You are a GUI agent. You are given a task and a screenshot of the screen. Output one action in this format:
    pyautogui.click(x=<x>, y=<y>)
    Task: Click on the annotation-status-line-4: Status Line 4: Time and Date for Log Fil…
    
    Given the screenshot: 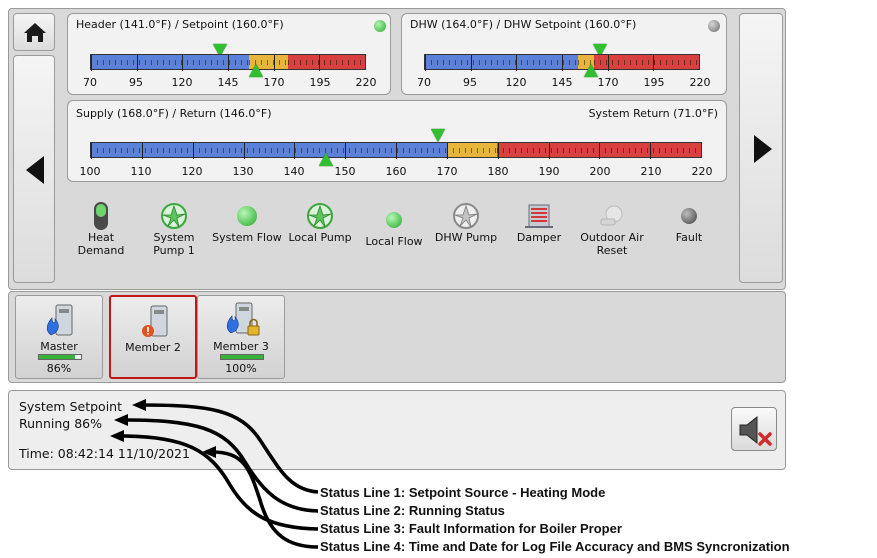 What is the action you would take?
    pyautogui.click(x=555, y=546)
    